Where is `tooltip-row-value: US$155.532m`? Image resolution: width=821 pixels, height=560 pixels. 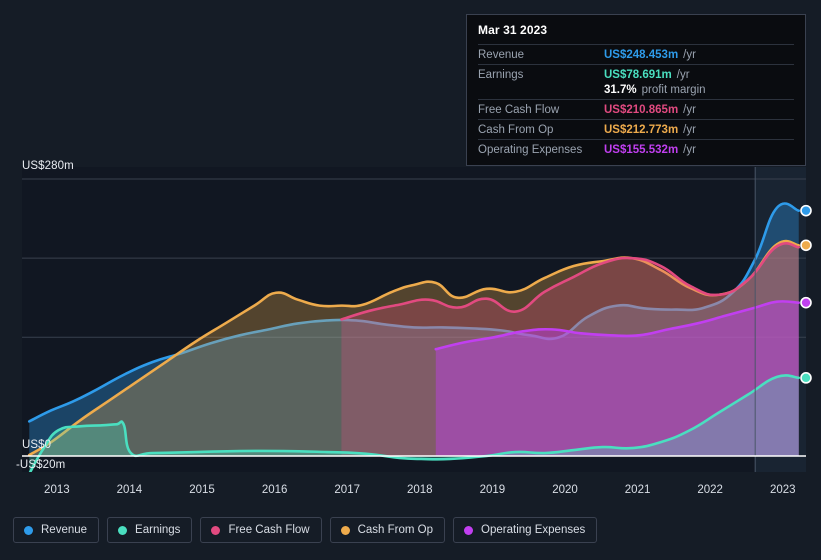 tooltip-row-value: US$155.532m is located at coordinates (641, 150).